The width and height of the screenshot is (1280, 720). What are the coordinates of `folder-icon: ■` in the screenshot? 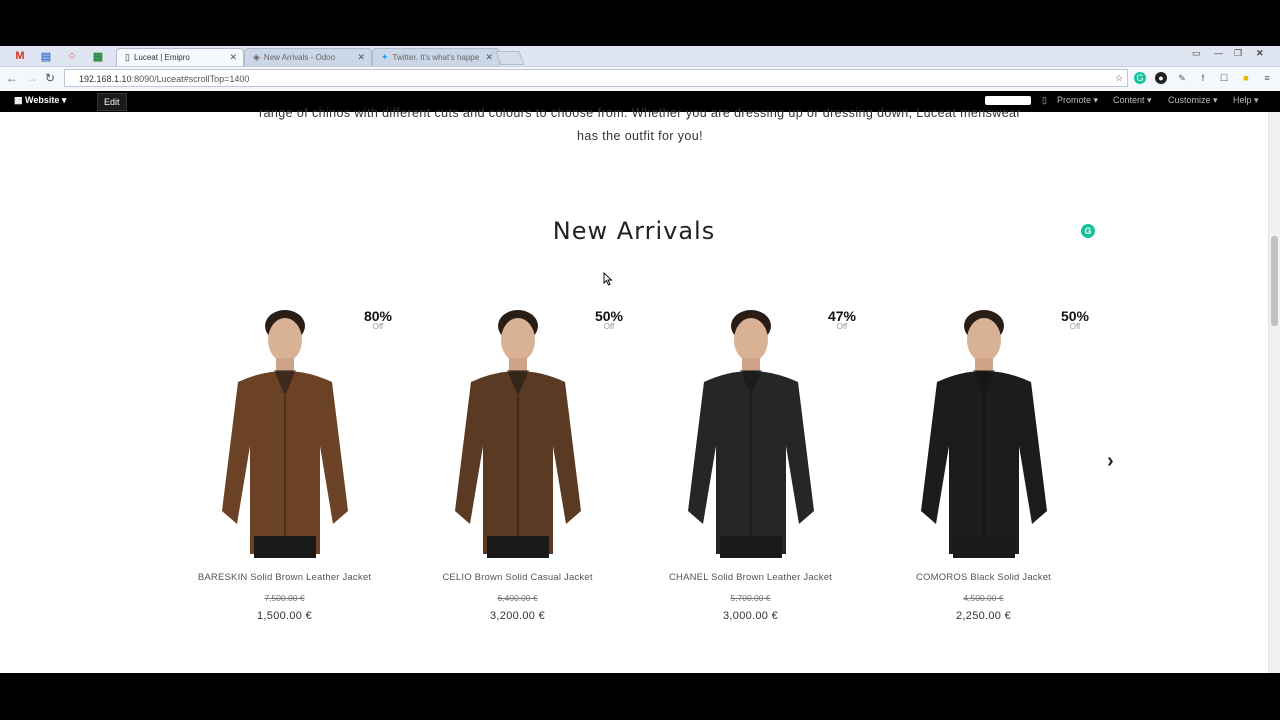 It's located at (1246, 78).